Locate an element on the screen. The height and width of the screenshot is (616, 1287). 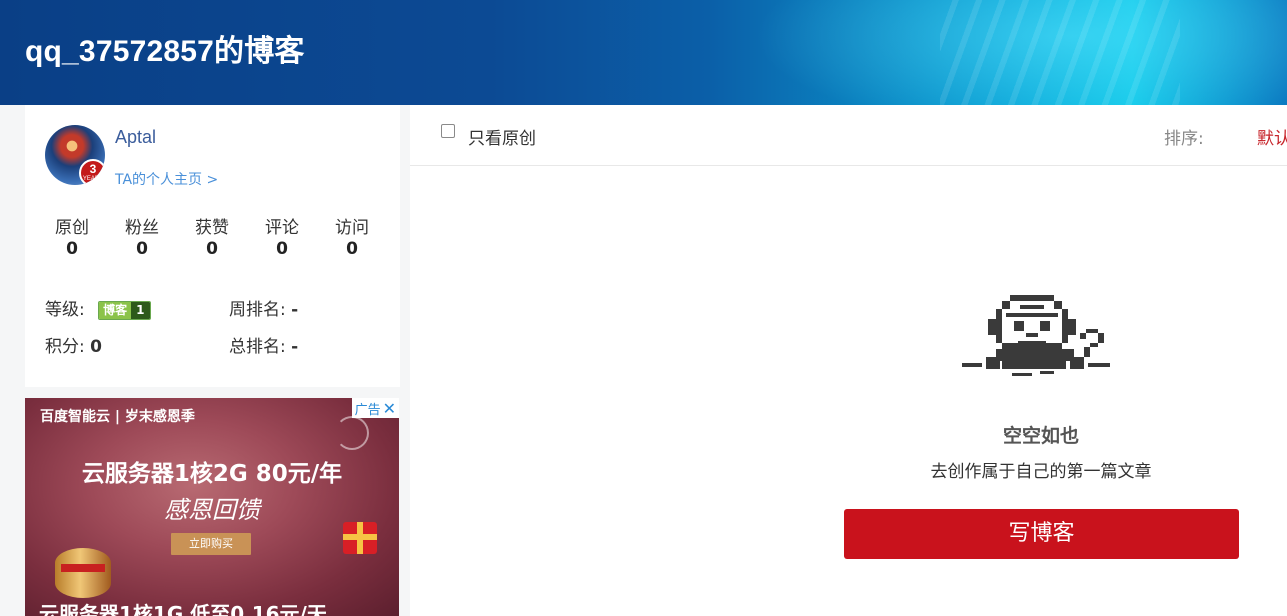
years-badge-text: YEARS is located at coordinates (93, 179).